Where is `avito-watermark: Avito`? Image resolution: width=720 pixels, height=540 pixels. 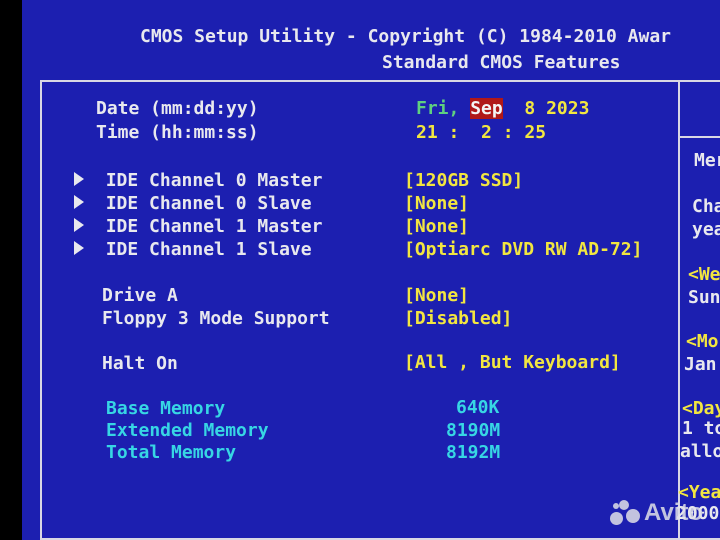
avito-watermark: Avito is located at coordinates (656, 513).